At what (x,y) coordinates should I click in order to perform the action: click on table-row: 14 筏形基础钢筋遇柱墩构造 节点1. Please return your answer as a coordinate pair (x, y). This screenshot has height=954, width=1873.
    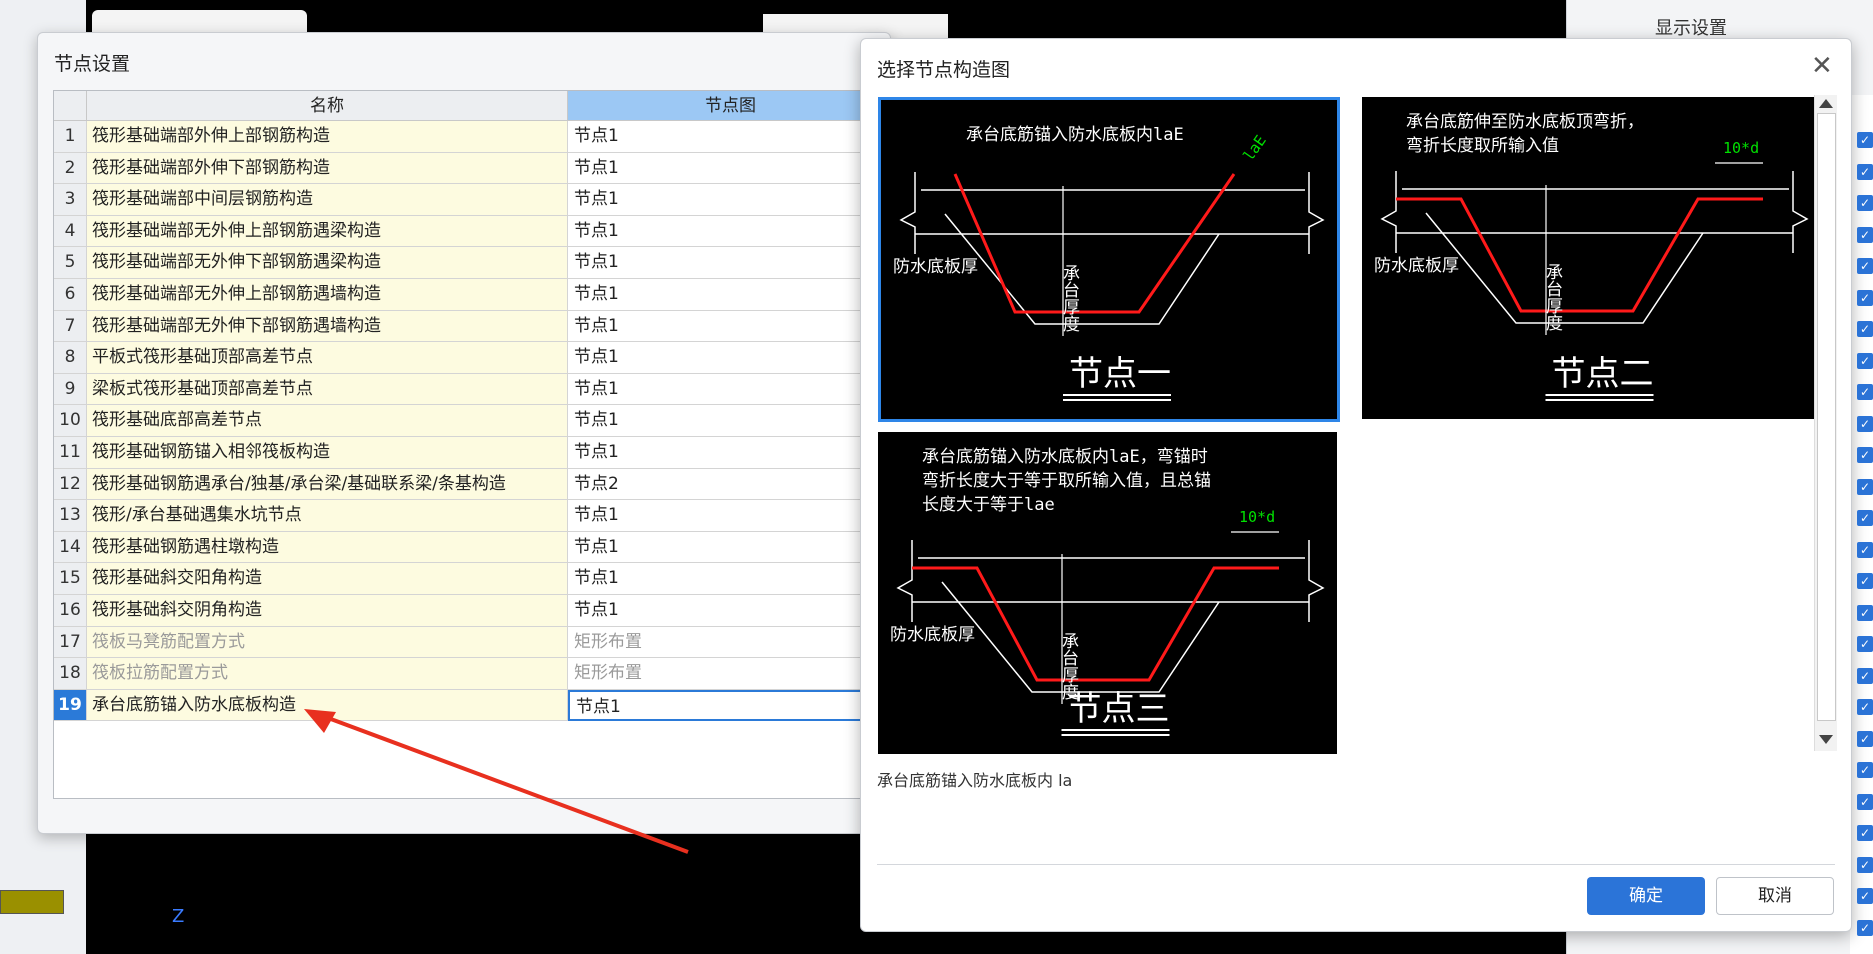
    Looking at the image, I should click on (474, 547).